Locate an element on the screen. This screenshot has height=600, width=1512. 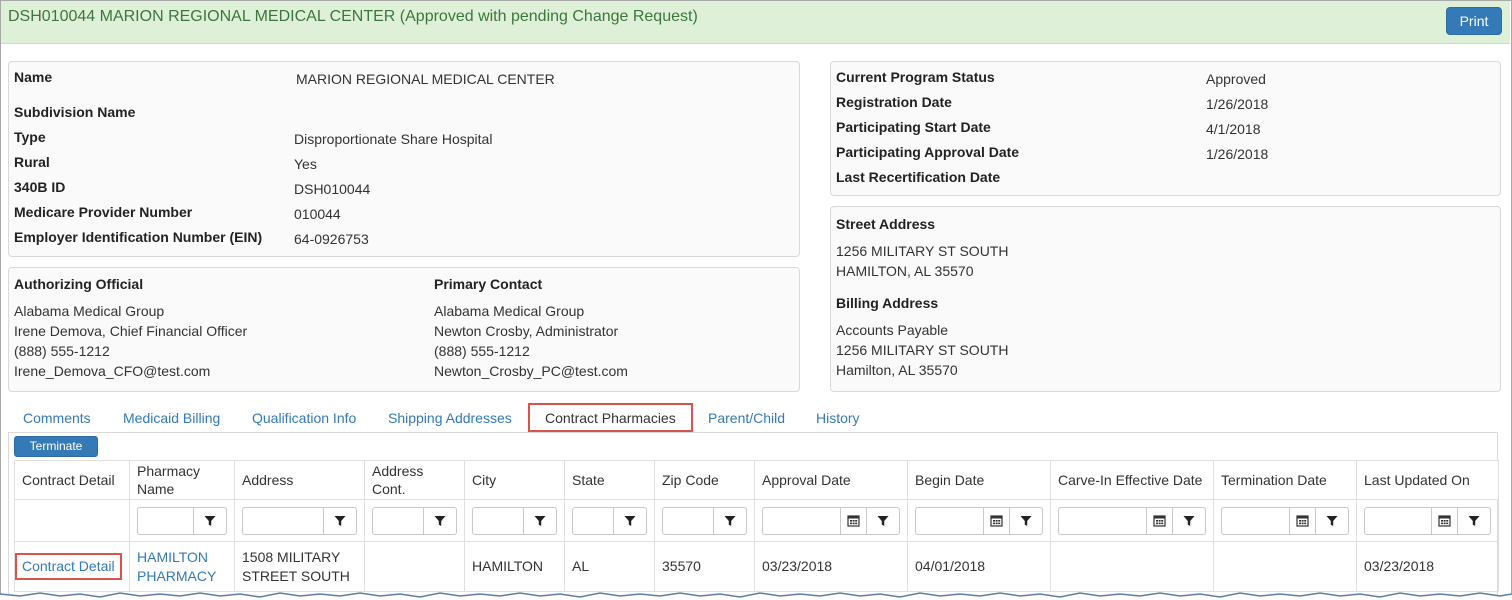
340b-id-value: DSH010044 is located at coordinates (332, 189).